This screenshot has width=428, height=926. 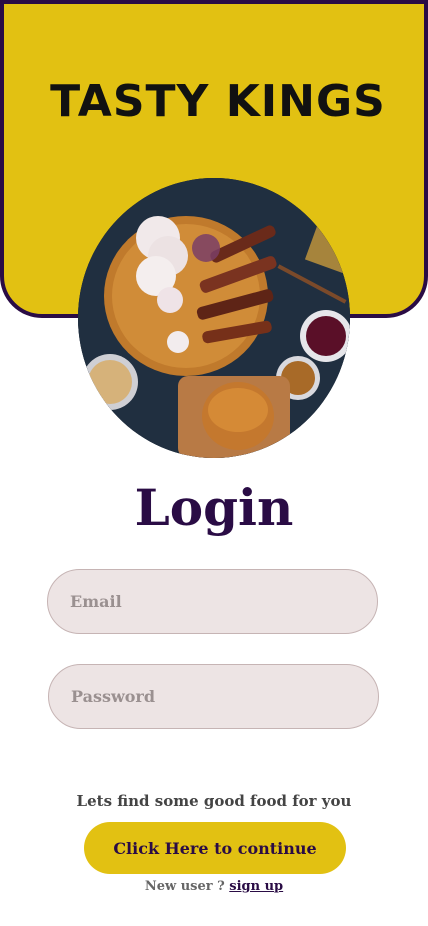 I want to click on signup-link: sign up, so click(x=256, y=886).